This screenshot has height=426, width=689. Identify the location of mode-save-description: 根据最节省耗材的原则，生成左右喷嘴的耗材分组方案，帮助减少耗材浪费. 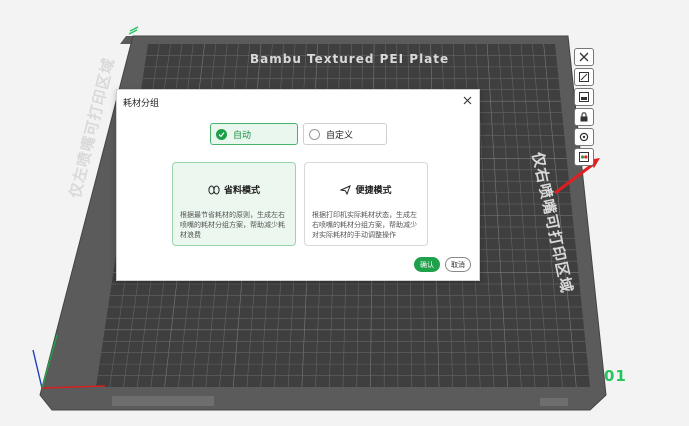
(232, 225).